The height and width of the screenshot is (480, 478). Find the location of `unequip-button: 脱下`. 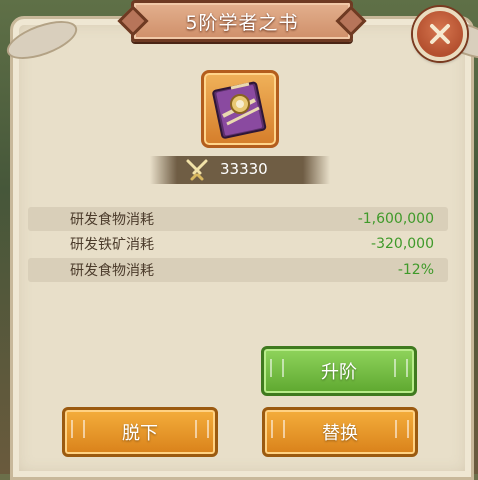

unequip-button: 脱下 is located at coordinates (140, 432).